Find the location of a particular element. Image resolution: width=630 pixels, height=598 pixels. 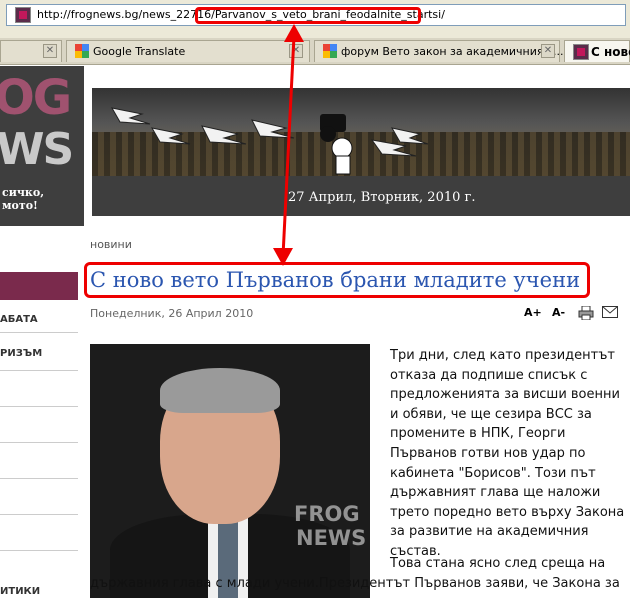

tab-label: С ново is located at coordinates (610, 52).